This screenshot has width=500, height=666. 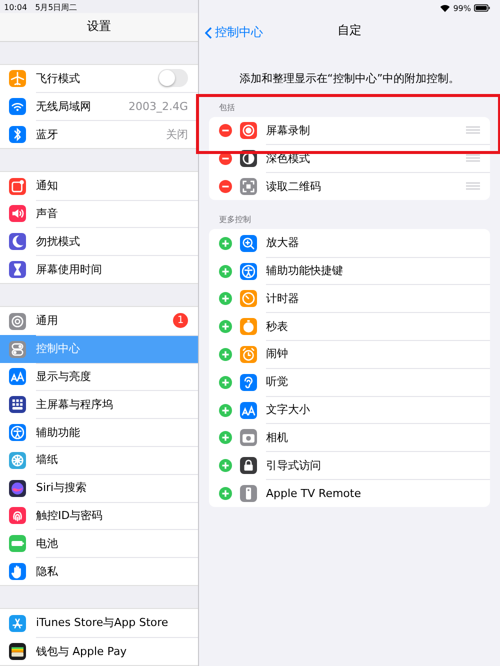 I want to click on back-button: 控制中心, so click(x=234, y=32).